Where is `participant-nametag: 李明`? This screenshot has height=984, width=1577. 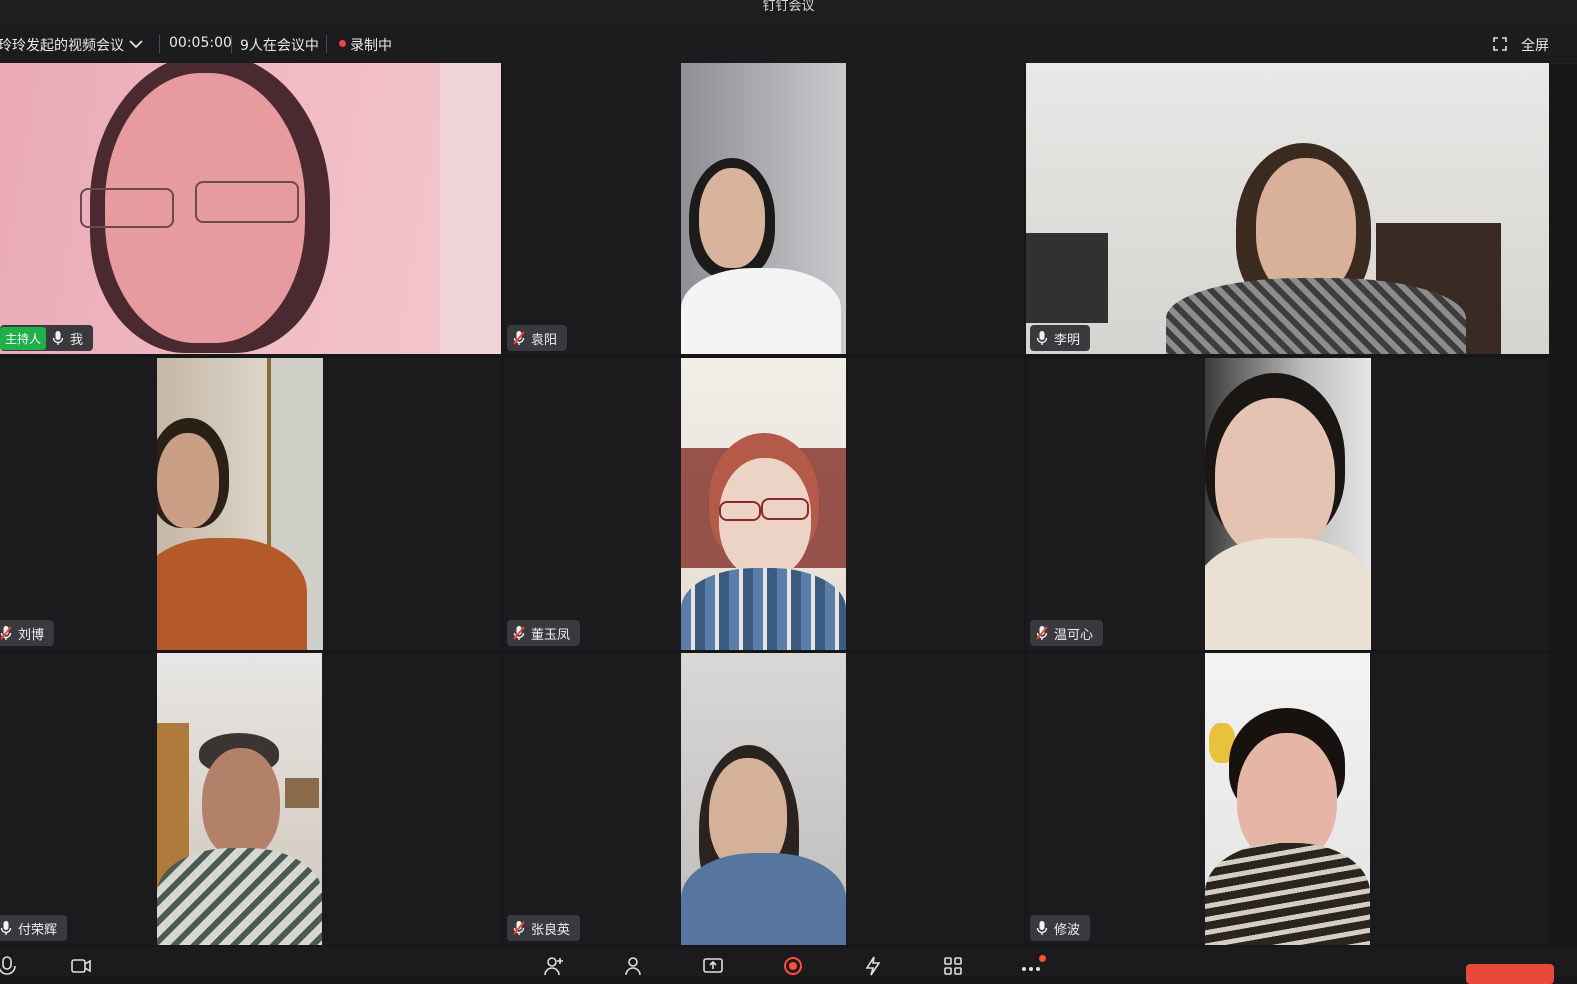 participant-nametag: 李明 is located at coordinates (1060, 338).